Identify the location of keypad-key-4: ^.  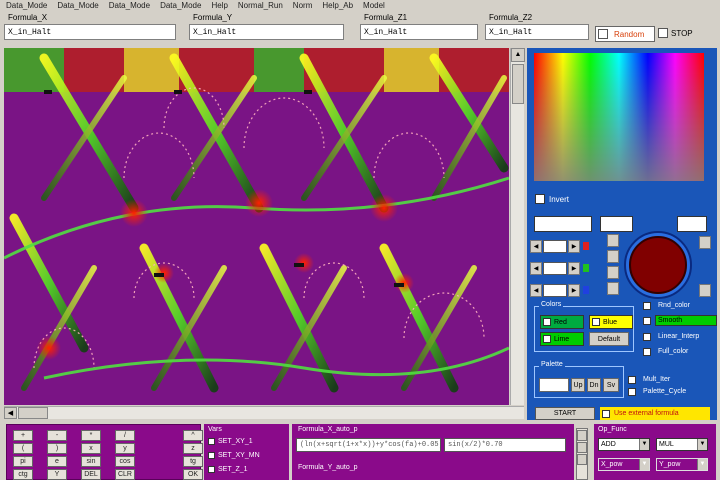
(193, 435).